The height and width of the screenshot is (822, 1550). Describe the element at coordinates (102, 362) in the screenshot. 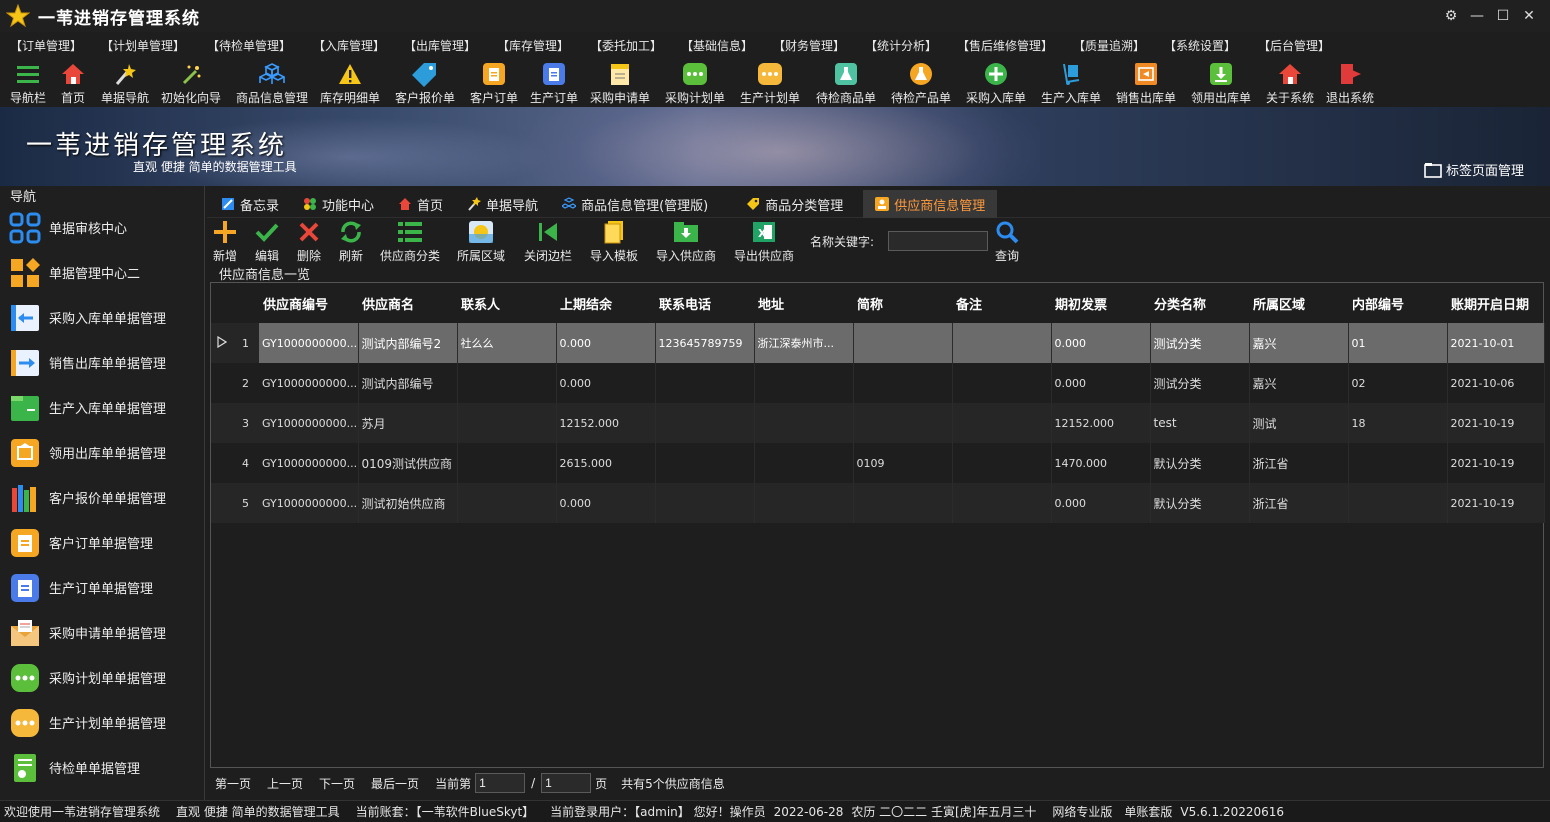

I see `sidebar-item-sales-outbound: 销售出库单单据管理` at that location.